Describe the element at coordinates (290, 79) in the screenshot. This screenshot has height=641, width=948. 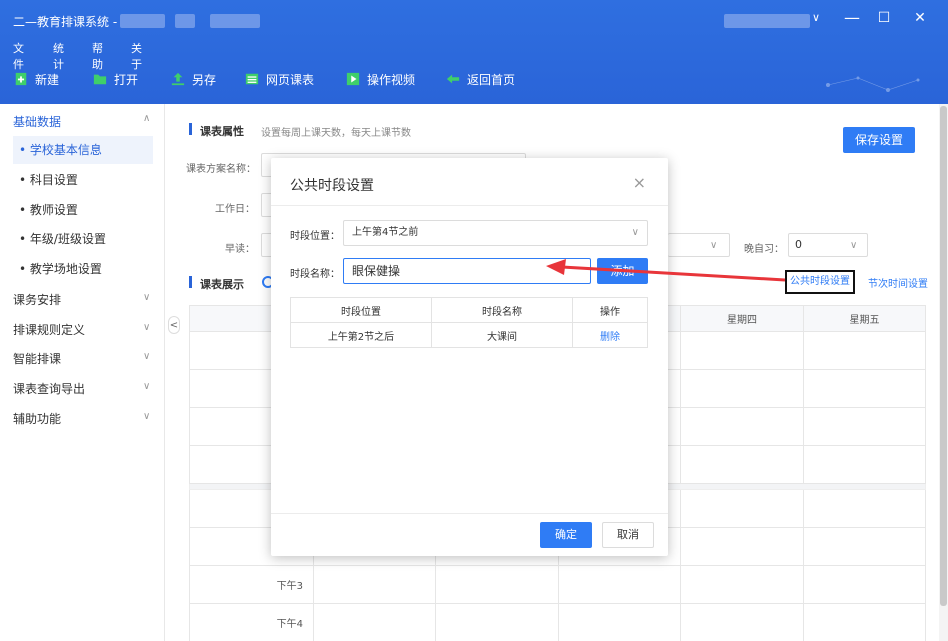
I see `web-timetable-label: 网页课表` at that location.